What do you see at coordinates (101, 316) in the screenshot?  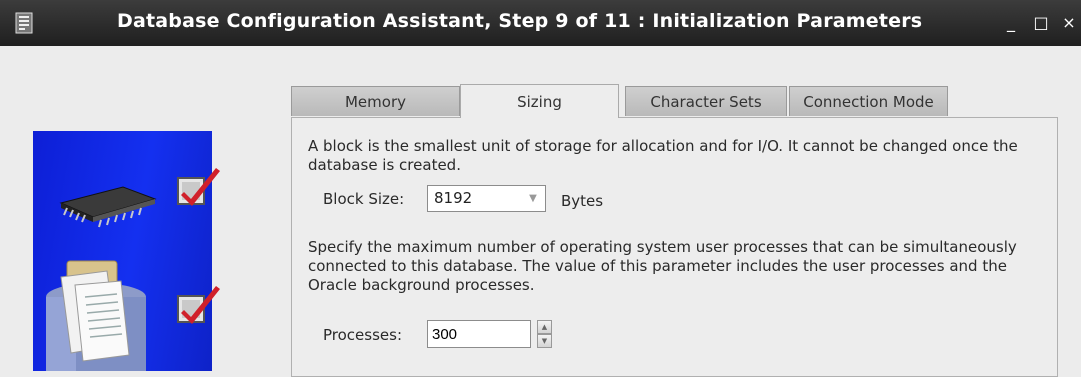 I see `database-documents-icon` at bounding box center [101, 316].